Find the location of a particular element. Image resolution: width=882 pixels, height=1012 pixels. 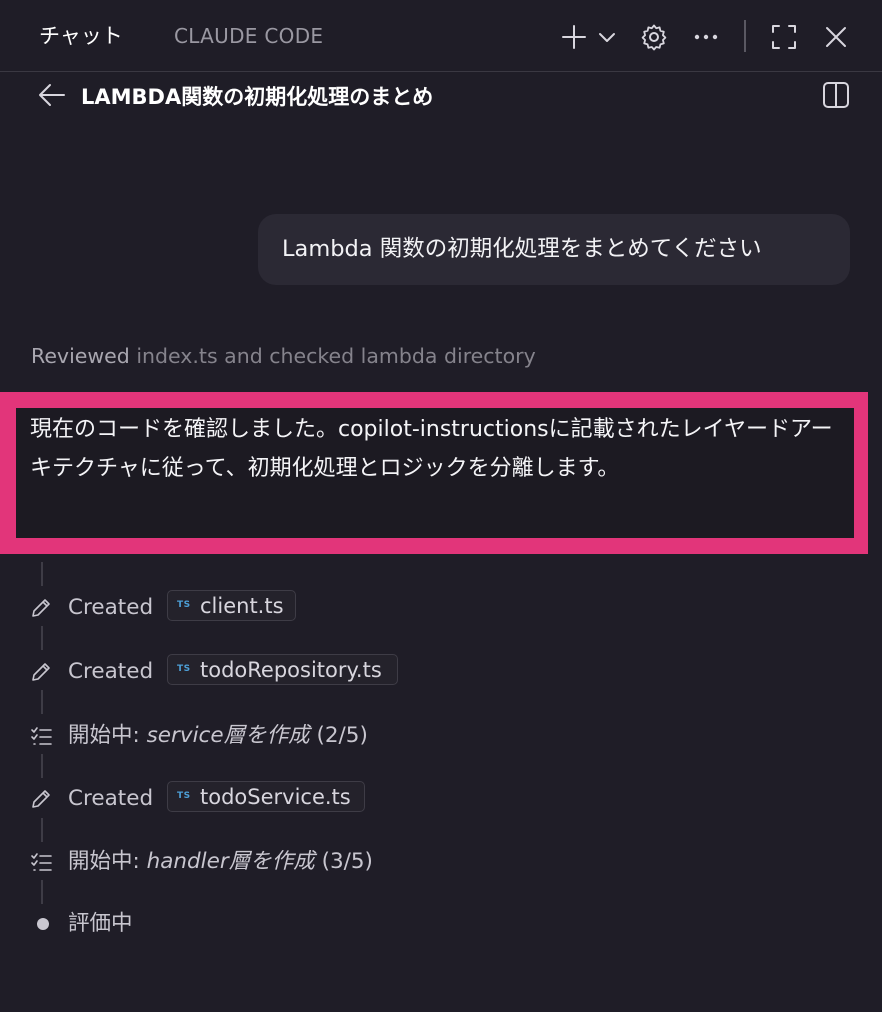

tab-chat: チャット is located at coordinates (81, 36).